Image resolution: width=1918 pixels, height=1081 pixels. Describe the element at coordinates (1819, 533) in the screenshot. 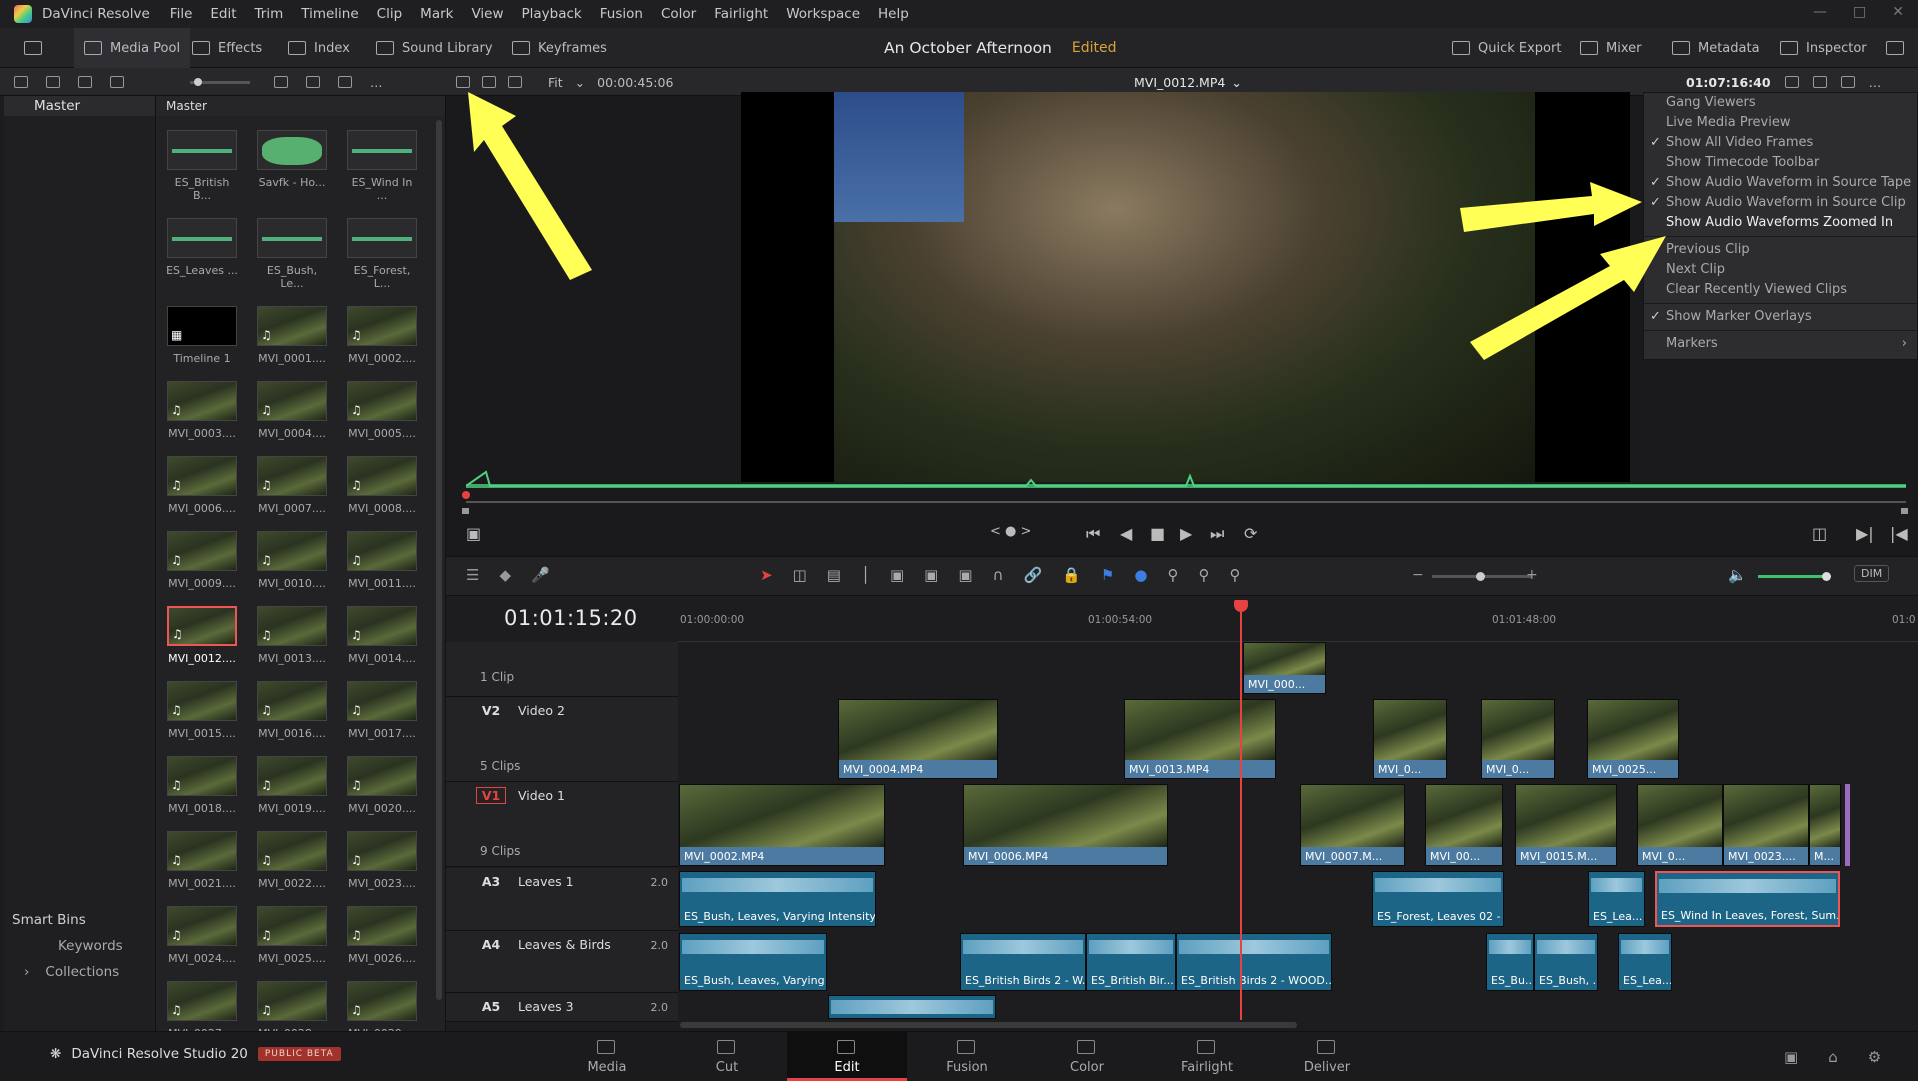

I see `match-frame-icon: ◫` at that location.